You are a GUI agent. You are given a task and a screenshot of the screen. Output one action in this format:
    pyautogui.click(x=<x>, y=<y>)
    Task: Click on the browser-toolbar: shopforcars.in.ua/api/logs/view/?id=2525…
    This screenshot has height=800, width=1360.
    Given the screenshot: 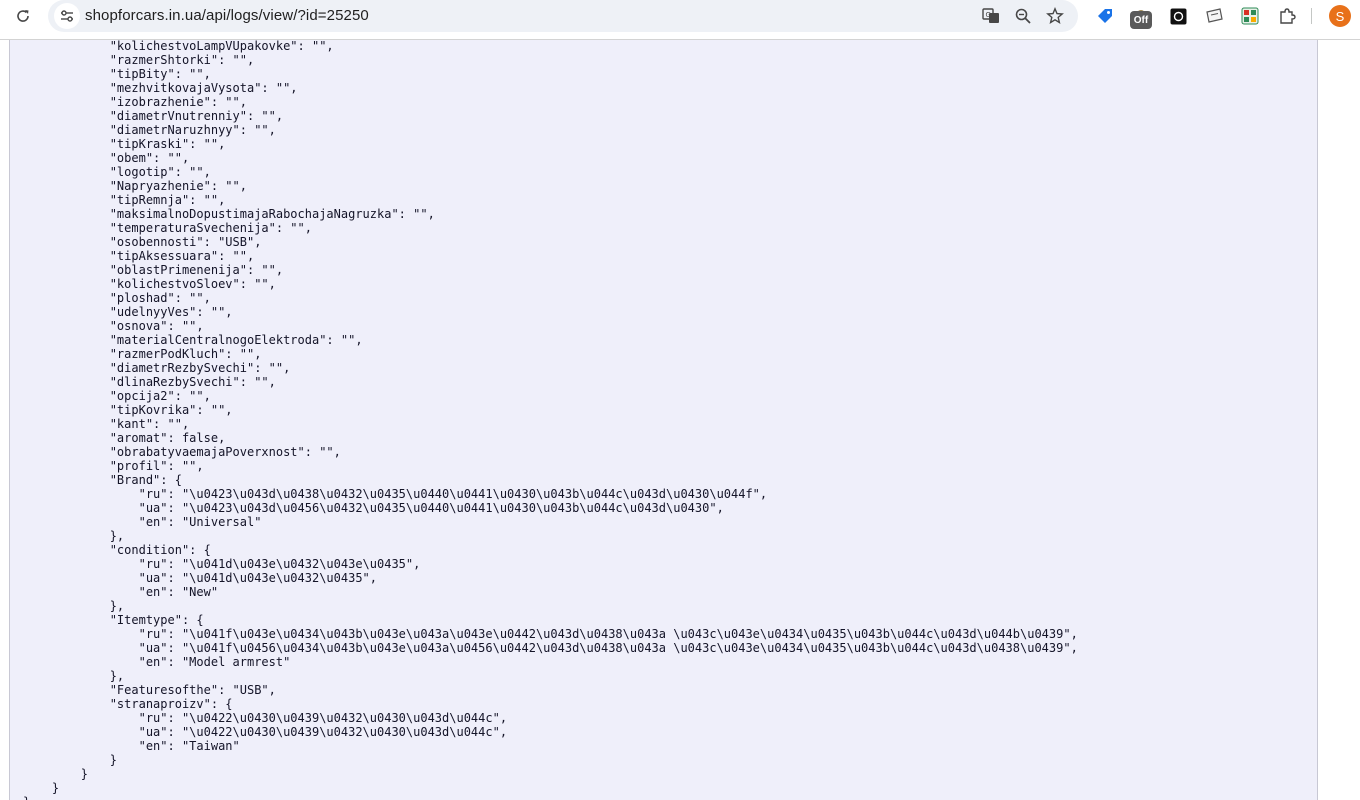 What is the action you would take?
    pyautogui.click(x=680, y=16)
    